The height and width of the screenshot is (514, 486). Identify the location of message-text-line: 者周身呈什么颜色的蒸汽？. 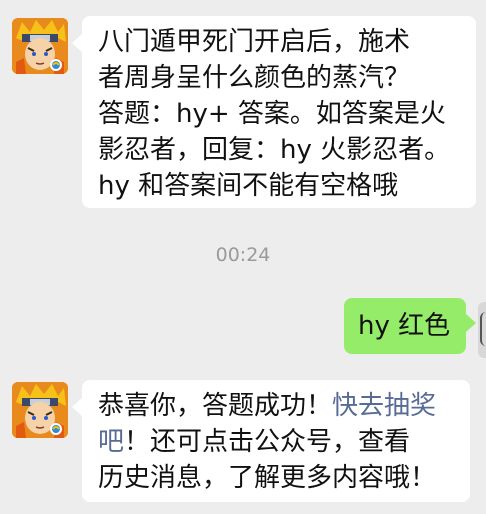
(254, 78).